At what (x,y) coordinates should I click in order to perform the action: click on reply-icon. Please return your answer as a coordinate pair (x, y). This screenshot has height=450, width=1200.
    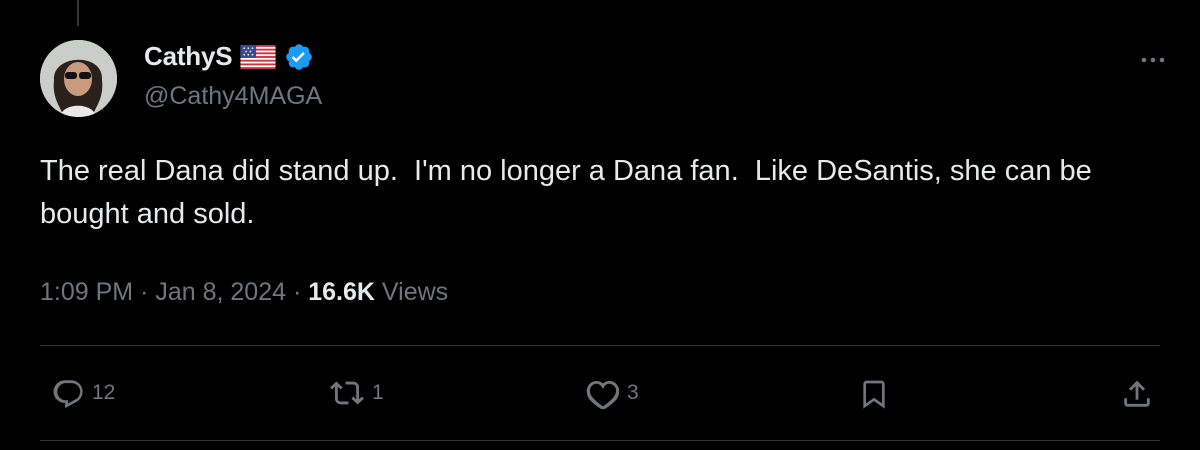
    Looking at the image, I should click on (68, 394).